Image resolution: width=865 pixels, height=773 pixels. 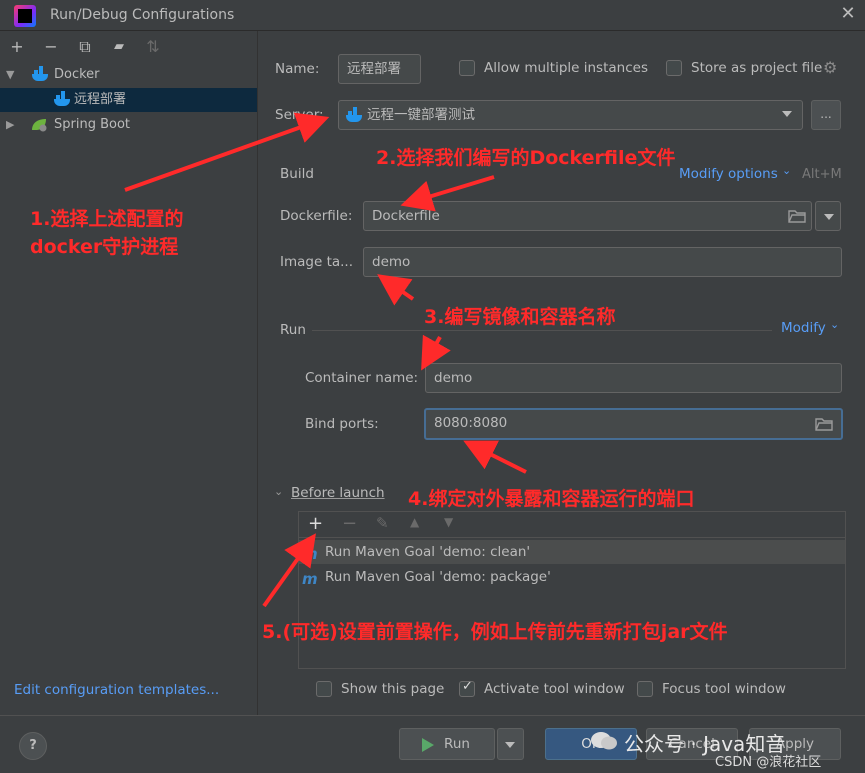 What do you see at coordinates (396, 290) in the screenshot?
I see `annotation-arrow-3a` at bounding box center [396, 290].